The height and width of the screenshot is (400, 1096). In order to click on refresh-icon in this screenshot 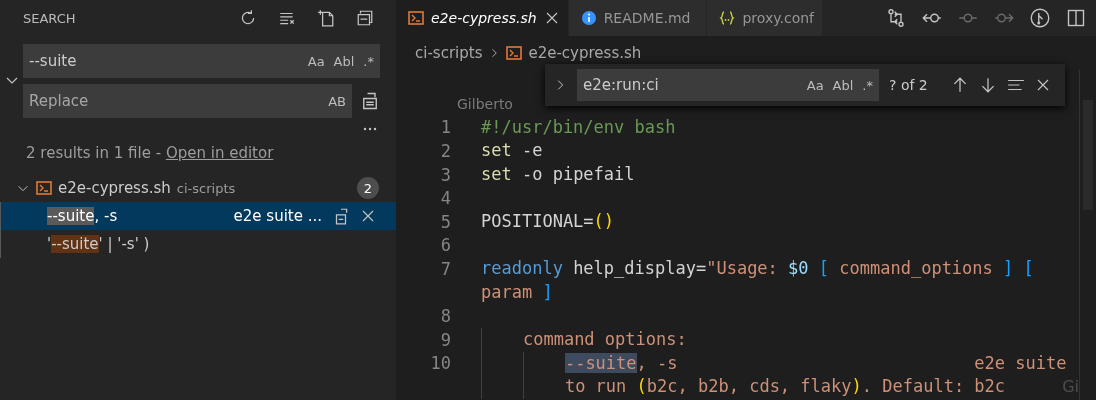, I will do `click(248, 18)`.